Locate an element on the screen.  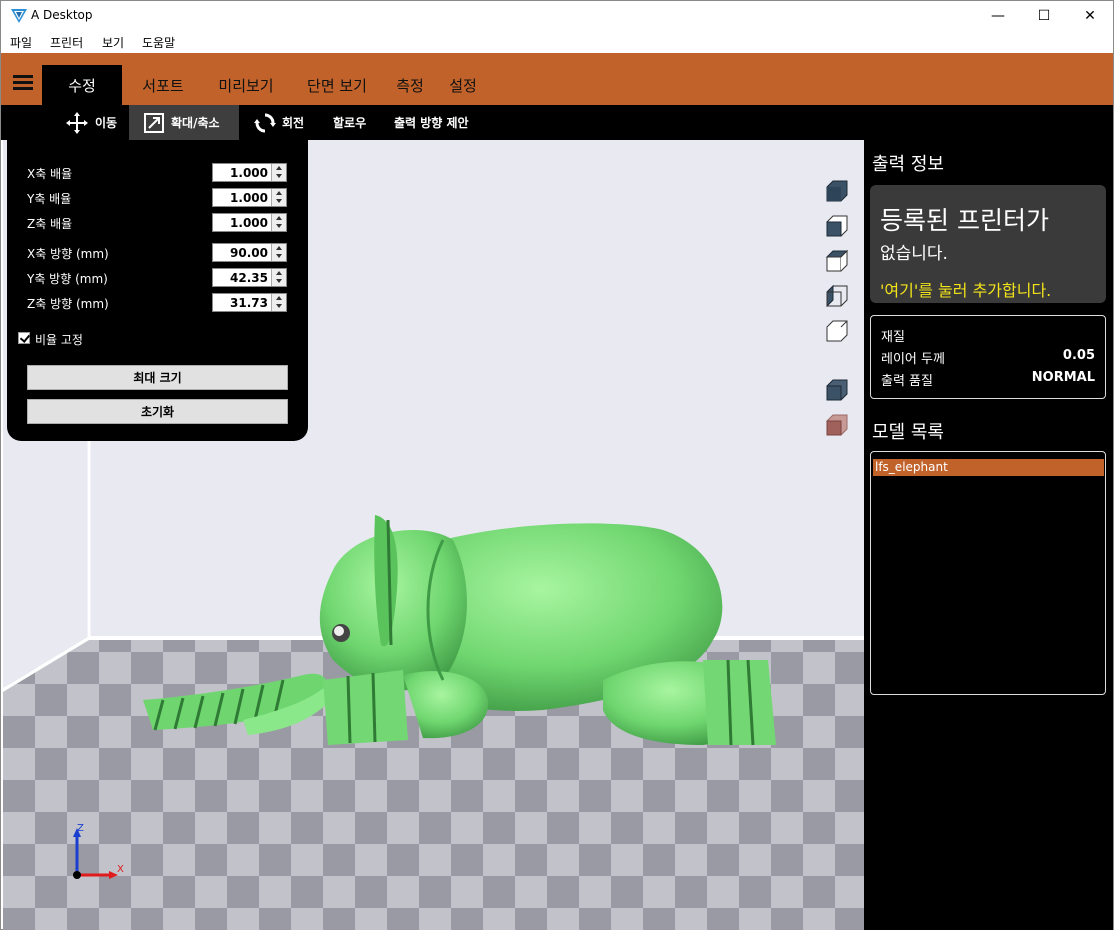
print-quality-label: 출력 품질 is located at coordinates (907, 381).